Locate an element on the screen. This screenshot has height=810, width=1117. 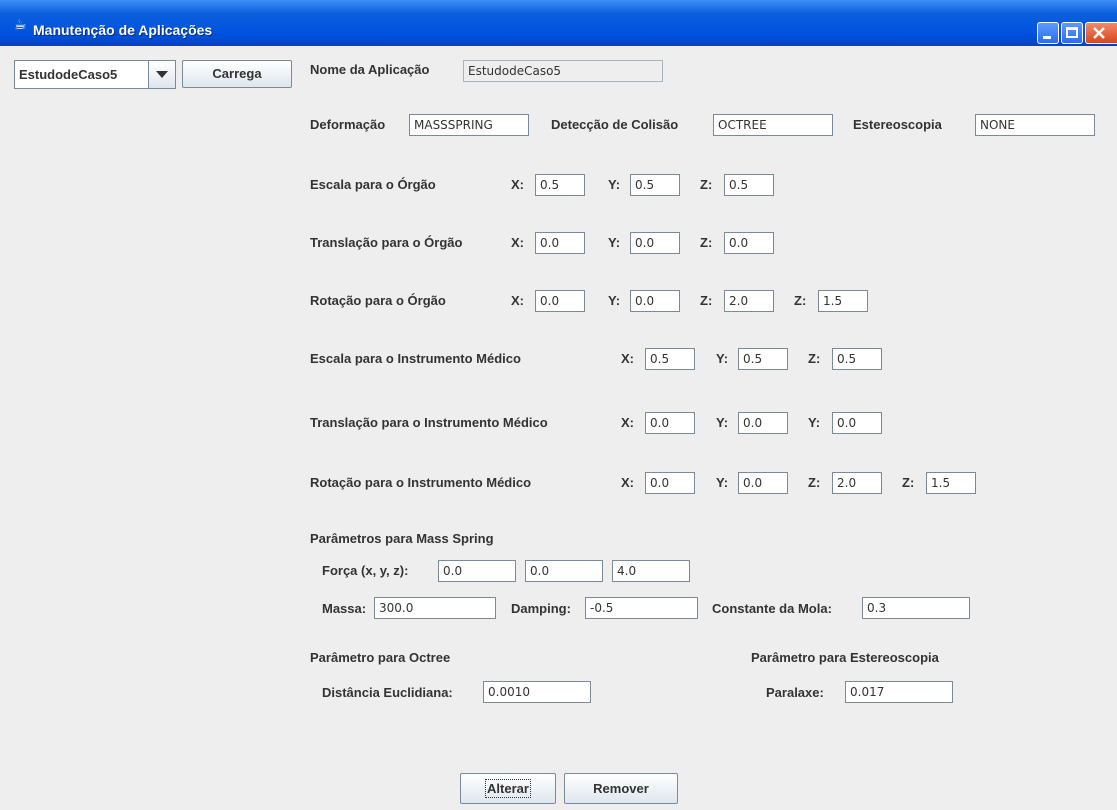
organ-rotation-label: Rotação para o Órgão is located at coordinates (378, 300).